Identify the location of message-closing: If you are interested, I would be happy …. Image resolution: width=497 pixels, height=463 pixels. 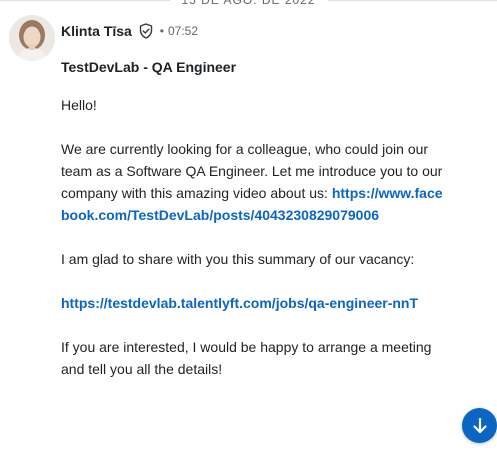
(246, 358).